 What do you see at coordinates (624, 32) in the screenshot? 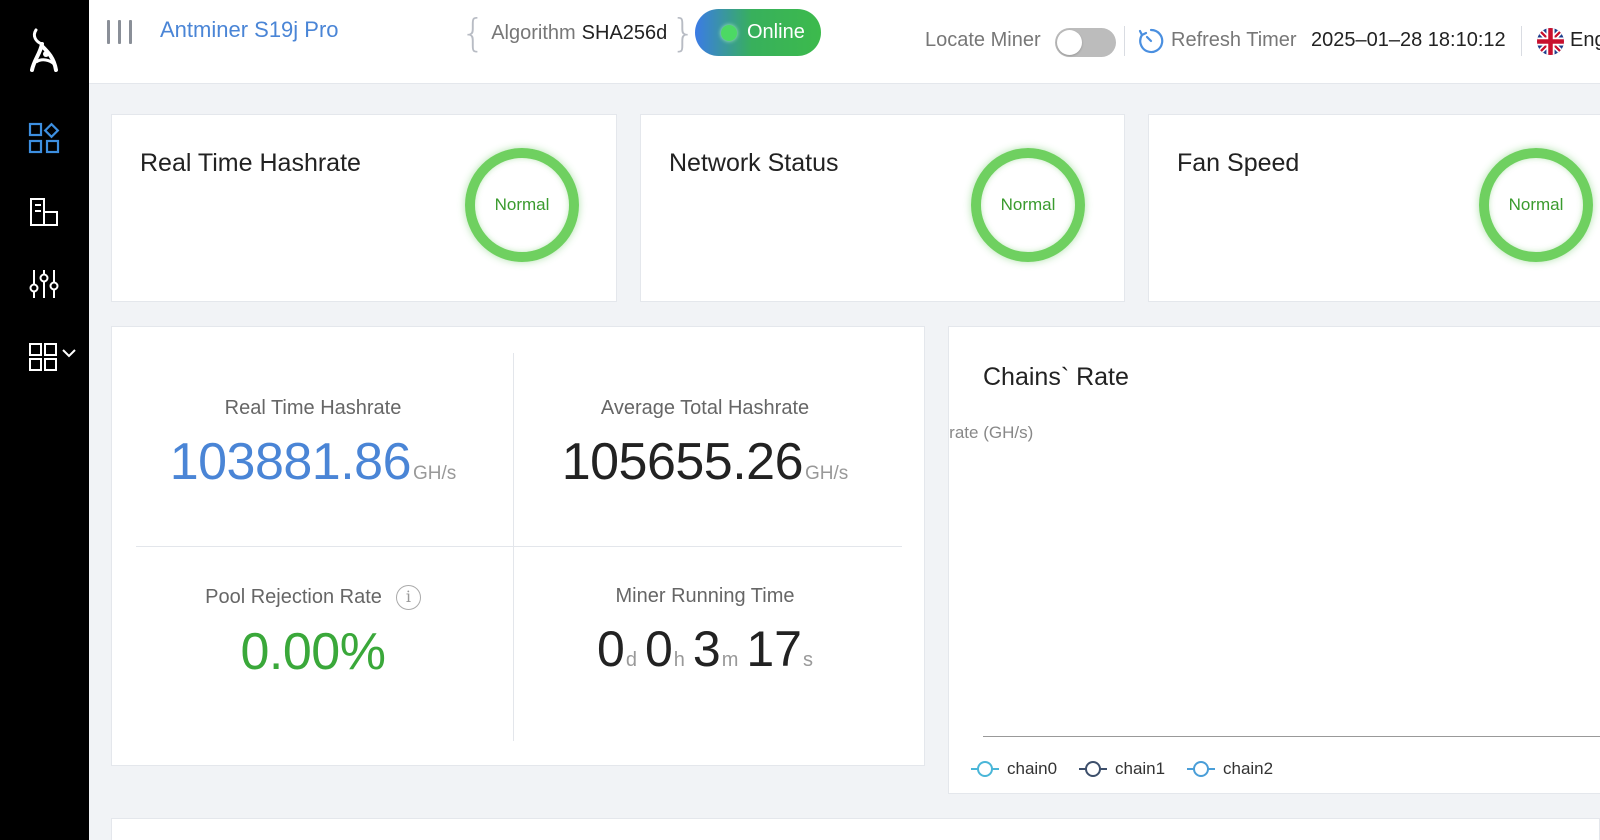
I see `algorithm-value: SHA256d` at bounding box center [624, 32].